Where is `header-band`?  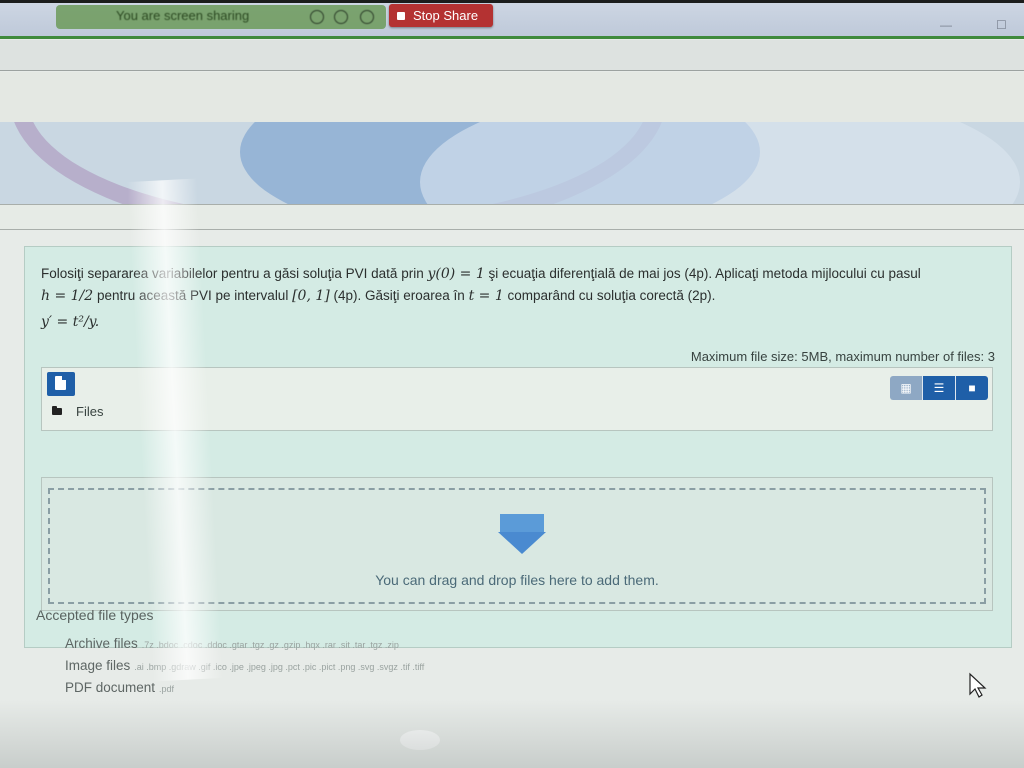
header-band is located at coordinates (512, 97).